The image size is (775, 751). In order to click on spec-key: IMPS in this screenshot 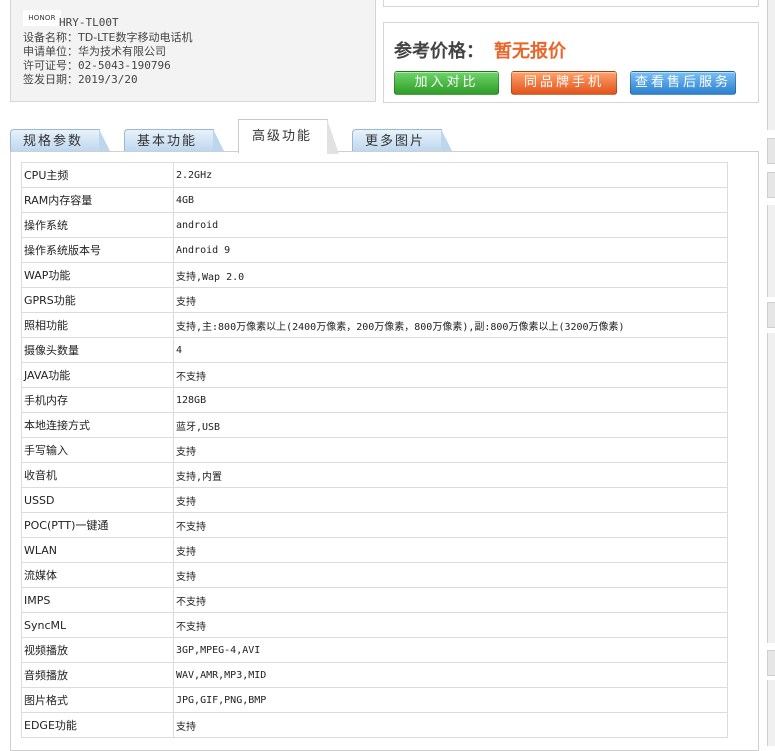, I will do `click(97, 600)`.